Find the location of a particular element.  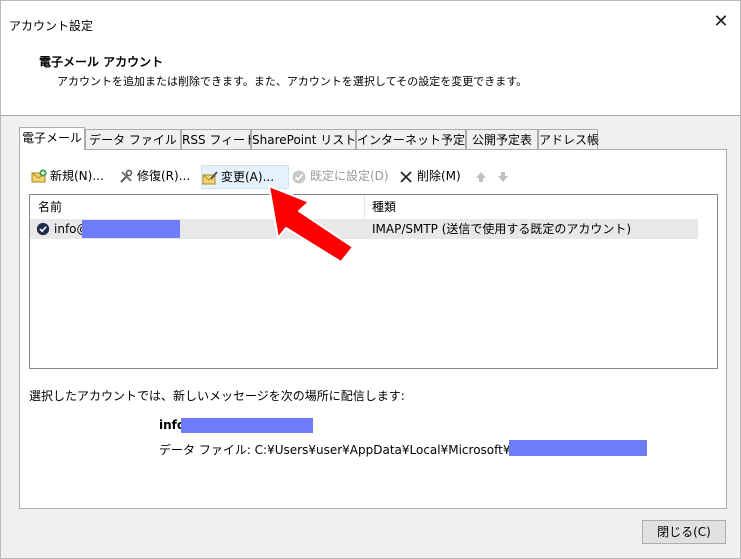

arrow-down-icon is located at coordinates (503, 176).